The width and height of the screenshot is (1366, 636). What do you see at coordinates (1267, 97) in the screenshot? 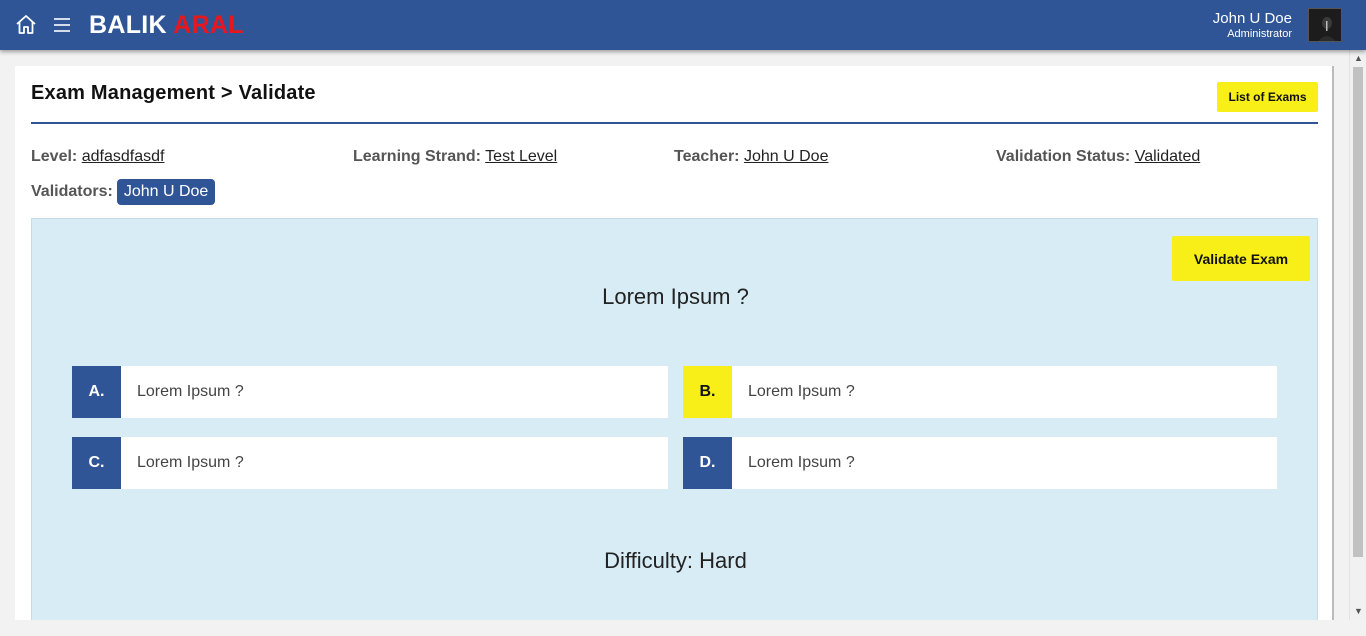
I see `list-of-exams-button: List of Exams` at bounding box center [1267, 97].